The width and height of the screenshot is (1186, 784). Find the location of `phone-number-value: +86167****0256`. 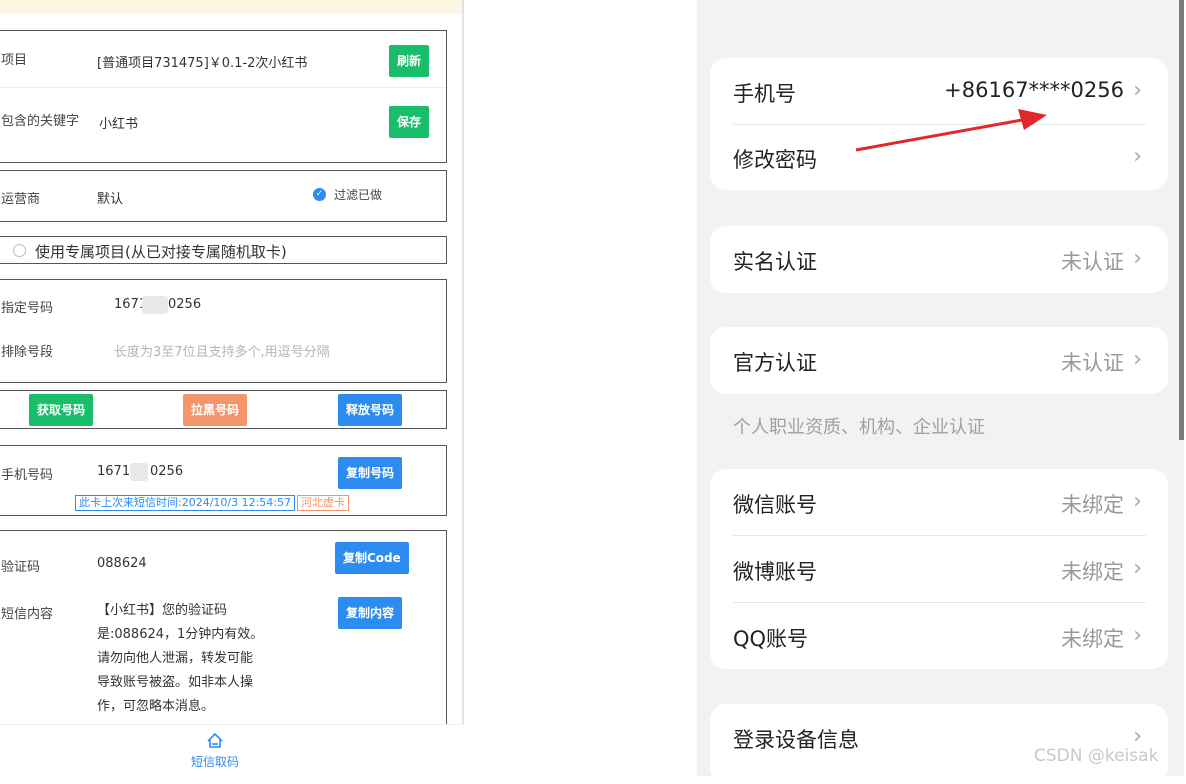

phone-number-value: +86167****0256 is located at coordinates (1034, 90).